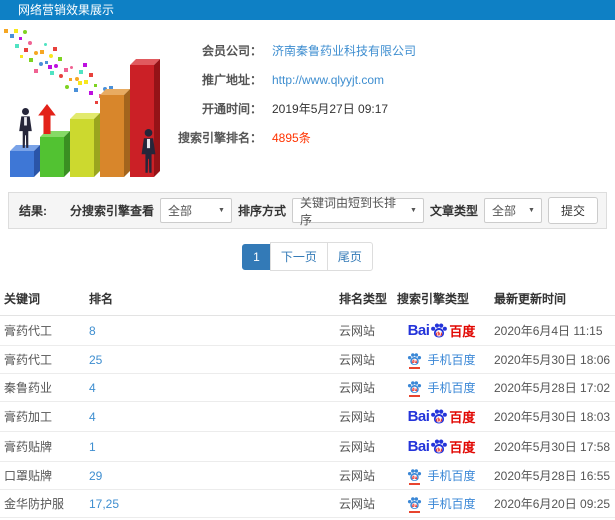  Describe the element at coordinates (92, 447) in the screenshot. I see `rank-link: 1` at that location.